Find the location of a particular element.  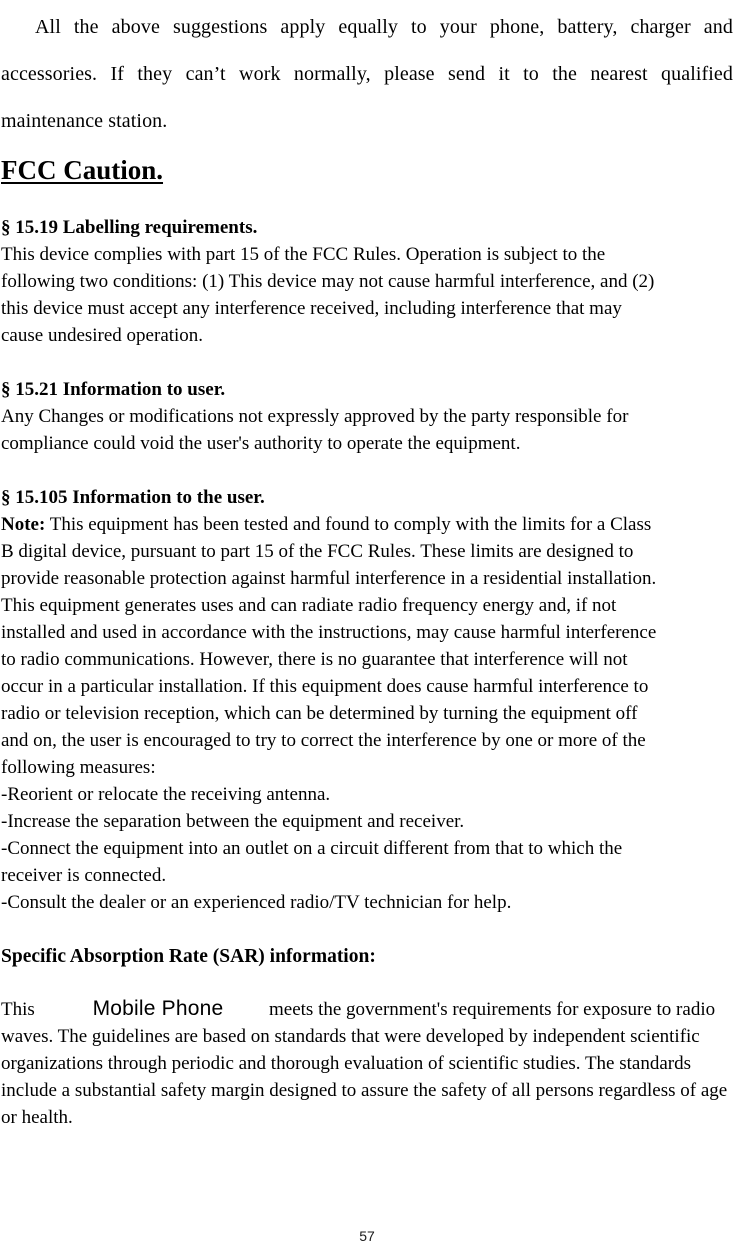

product-name-field: Mobile Phone is located at coordinates (158, 1008).